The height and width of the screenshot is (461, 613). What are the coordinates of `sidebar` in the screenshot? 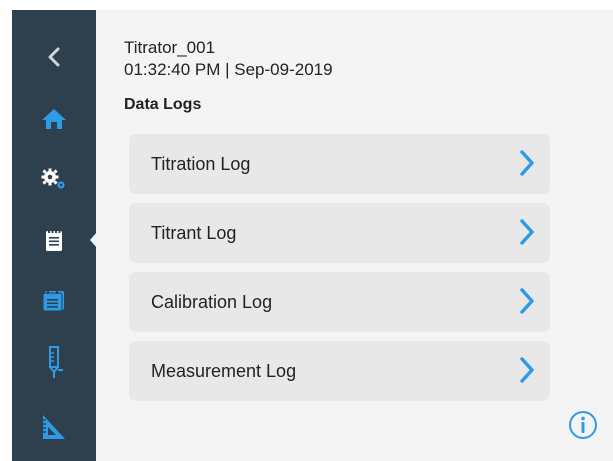 It's located at (54, 235).